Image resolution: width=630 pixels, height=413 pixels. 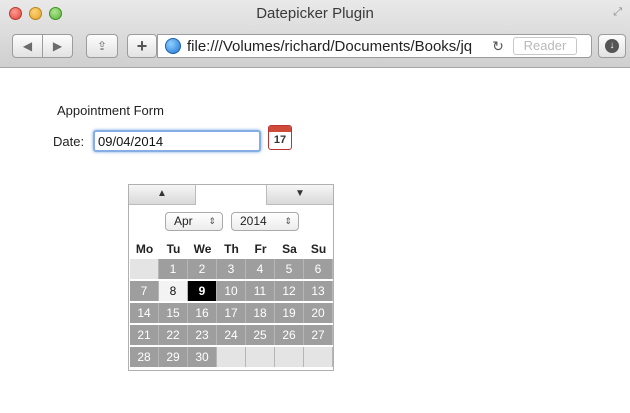 What do you see at coordinates (318, 335) in the screenshot?
I see `day-cell: 27` at bounding box center [318, 335].